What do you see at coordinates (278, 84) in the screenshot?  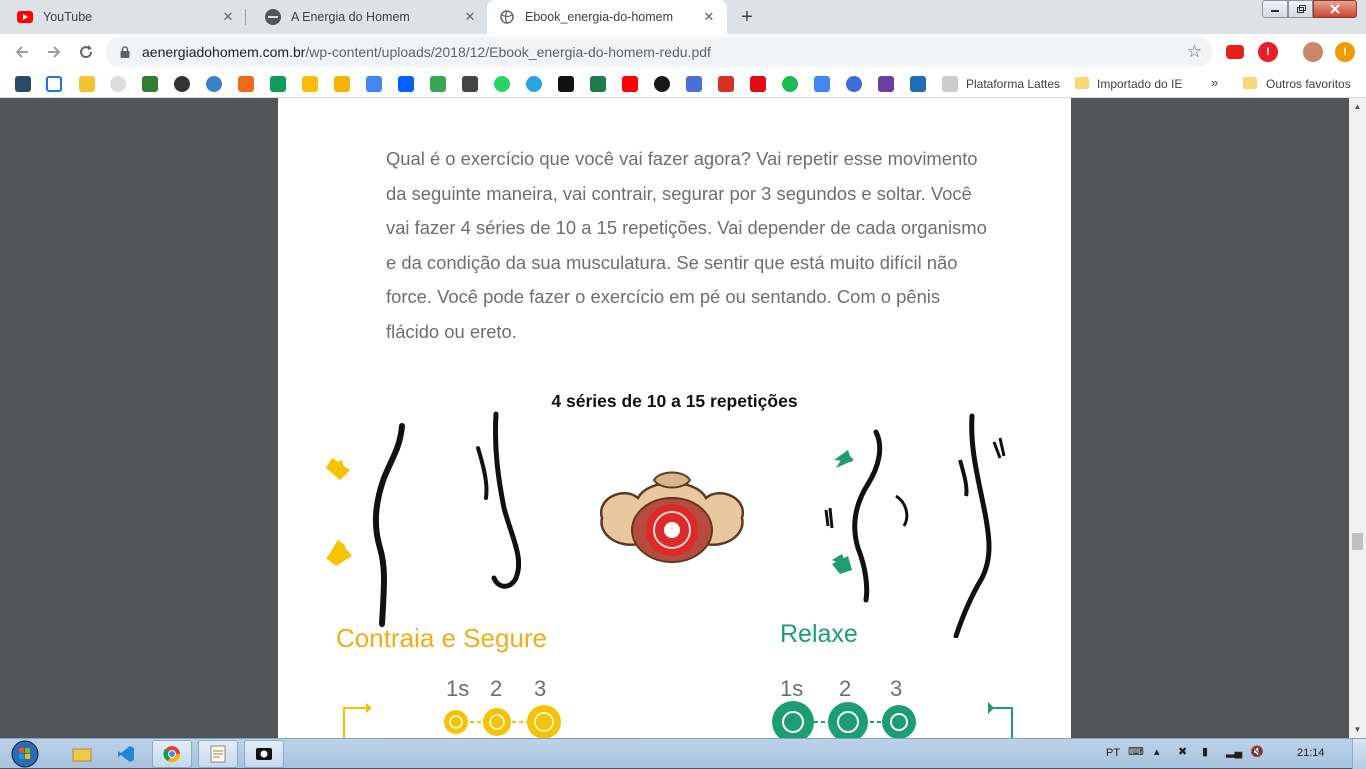 I see `bookmark-sheets-icon` at bounding box center [278, 84].